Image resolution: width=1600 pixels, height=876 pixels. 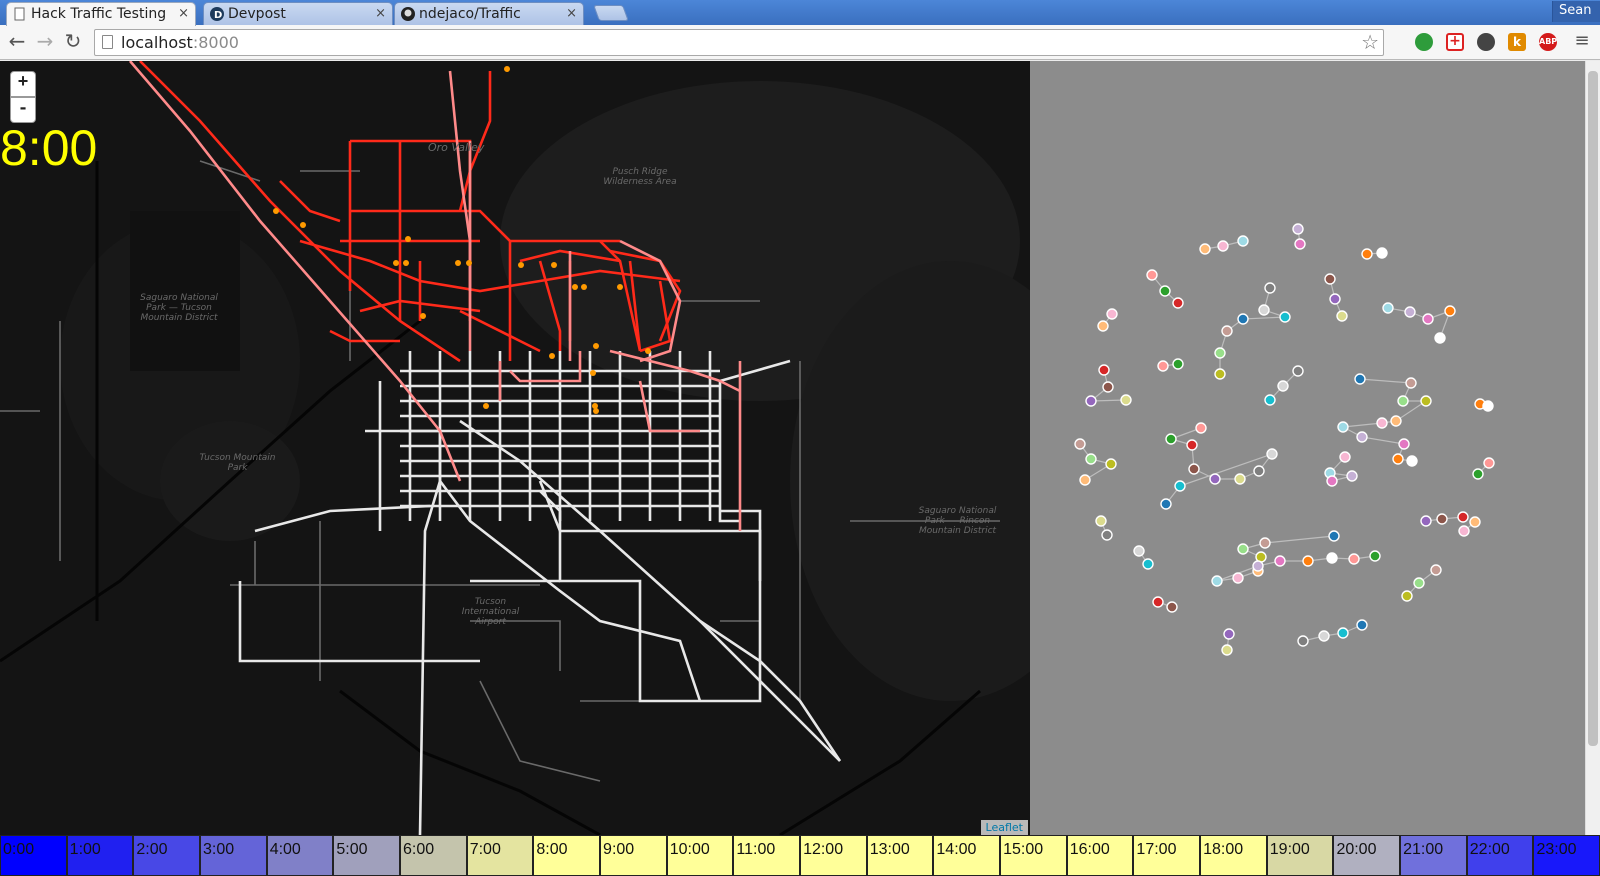 What do you see at coordinates (767, 855) in the screenshot?
I see `hour-cell: 11:00` at bounding box center [767, 855].